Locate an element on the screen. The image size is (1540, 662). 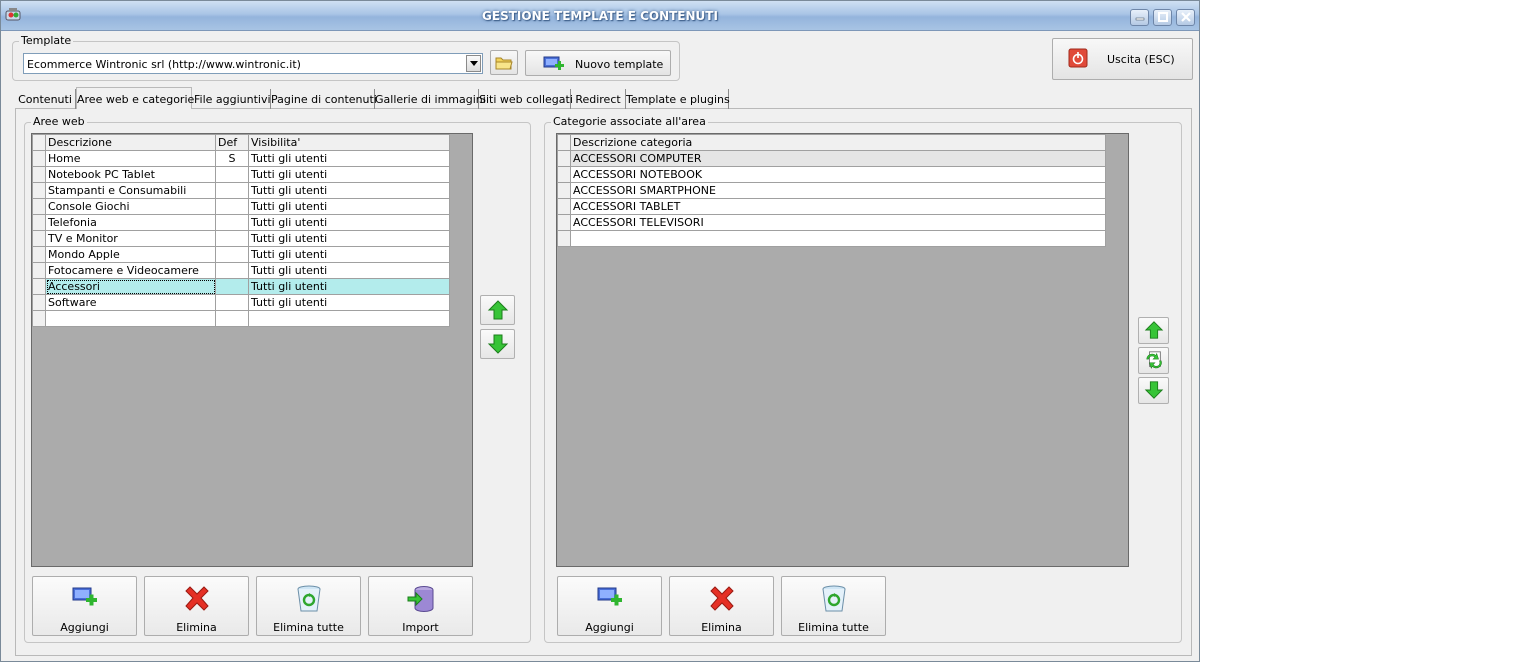
table-row-selected: Accessori Tutti gli utenti is located at coordinates (241, 286).